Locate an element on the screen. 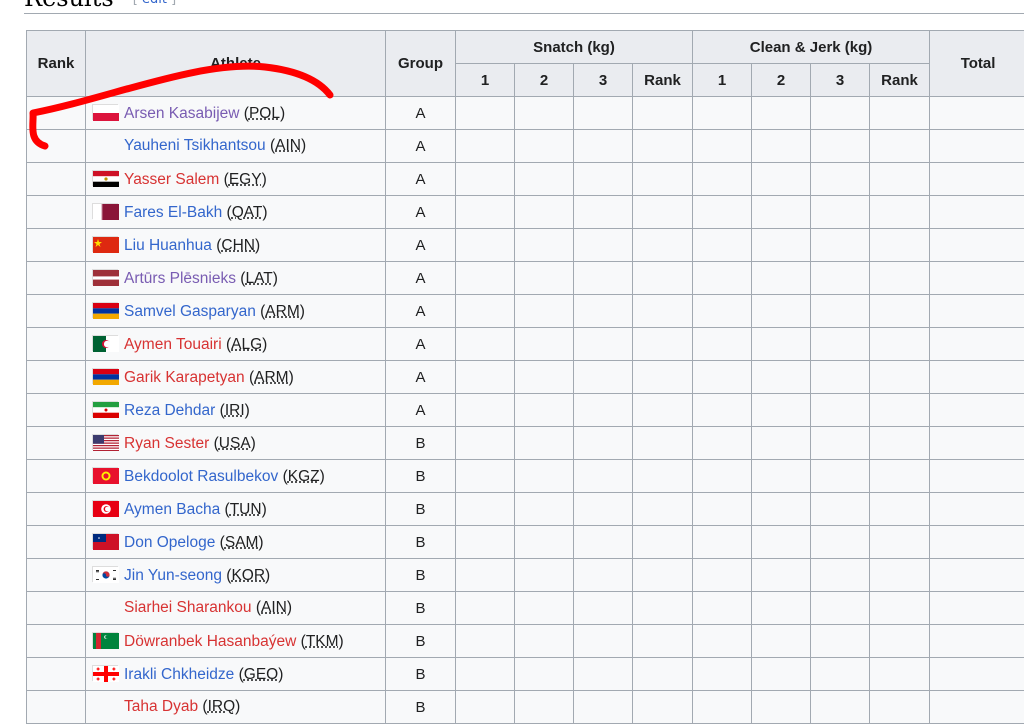  header-snatch-3: 3 is located at coordinates (603, 80).